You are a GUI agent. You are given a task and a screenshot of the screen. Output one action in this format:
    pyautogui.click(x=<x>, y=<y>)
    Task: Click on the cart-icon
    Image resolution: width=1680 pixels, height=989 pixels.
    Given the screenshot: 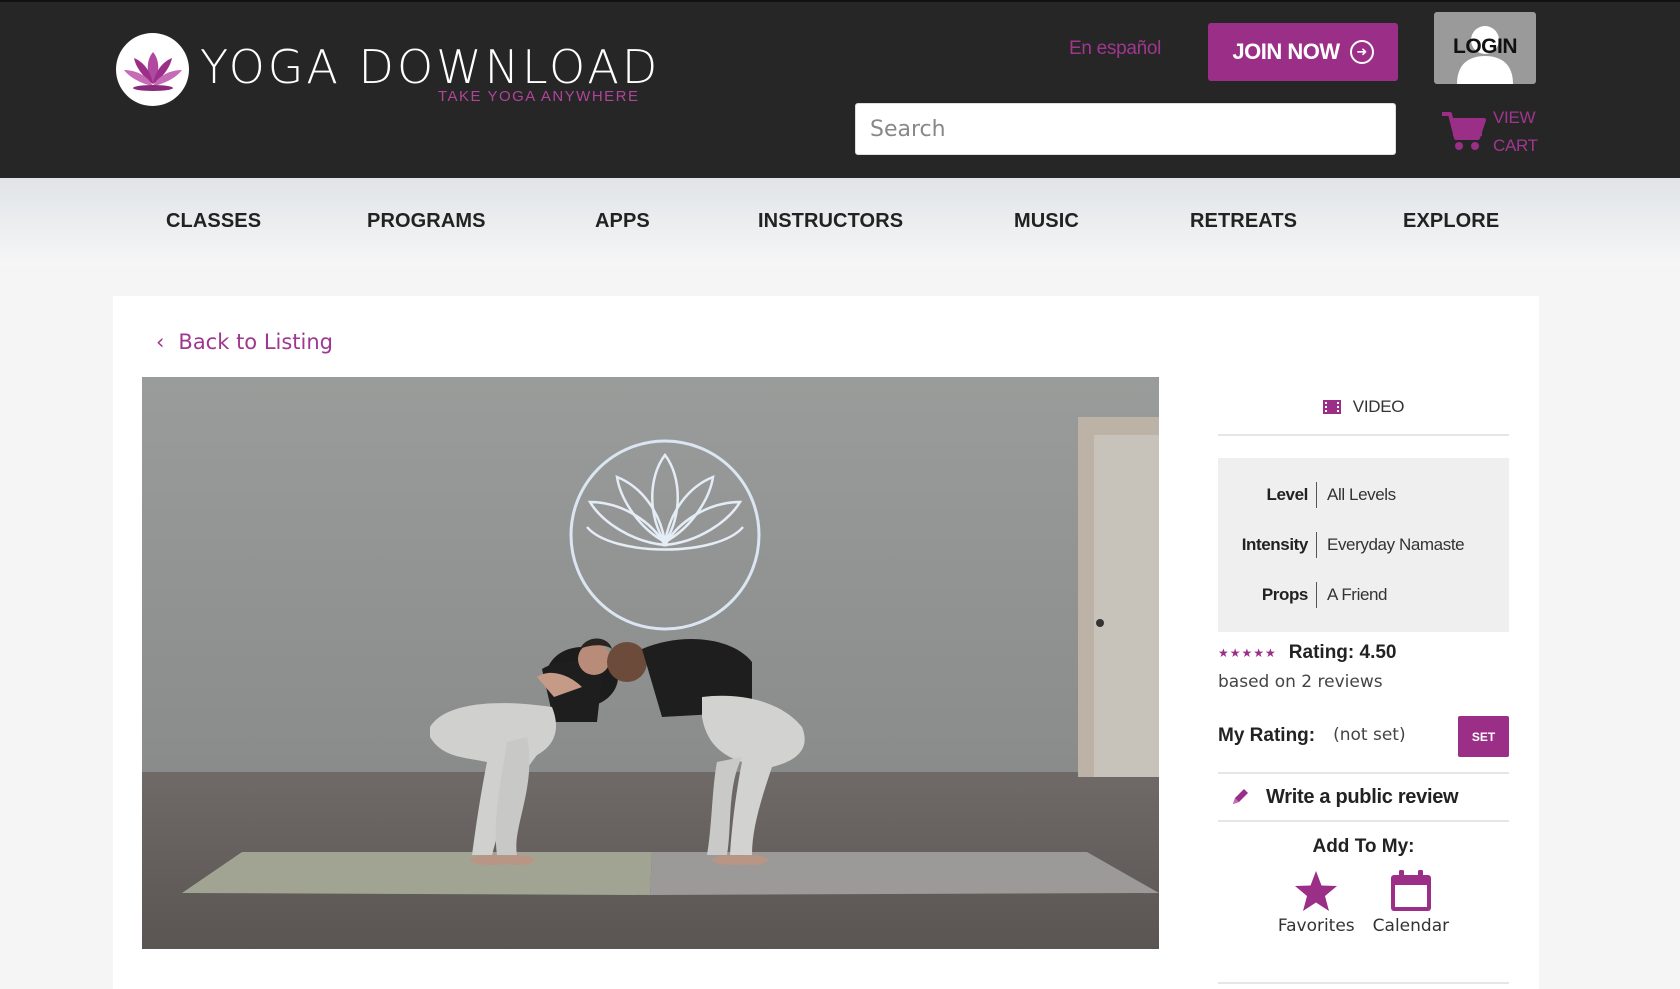 What is the action you would take?
    pyautogui.click(x=1464, y=131)
    